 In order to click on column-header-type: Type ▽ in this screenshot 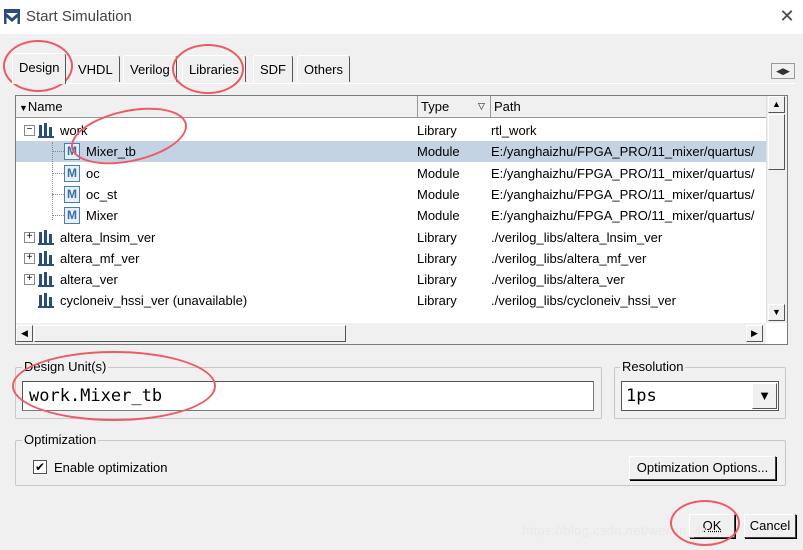, I will do `click(454, 107)`.